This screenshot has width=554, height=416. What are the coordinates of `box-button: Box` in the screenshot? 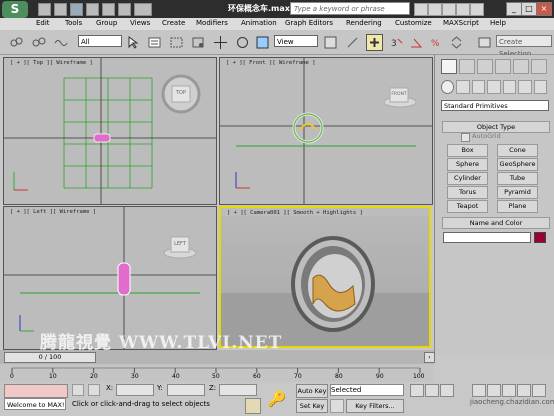 It's located at (467, 150).